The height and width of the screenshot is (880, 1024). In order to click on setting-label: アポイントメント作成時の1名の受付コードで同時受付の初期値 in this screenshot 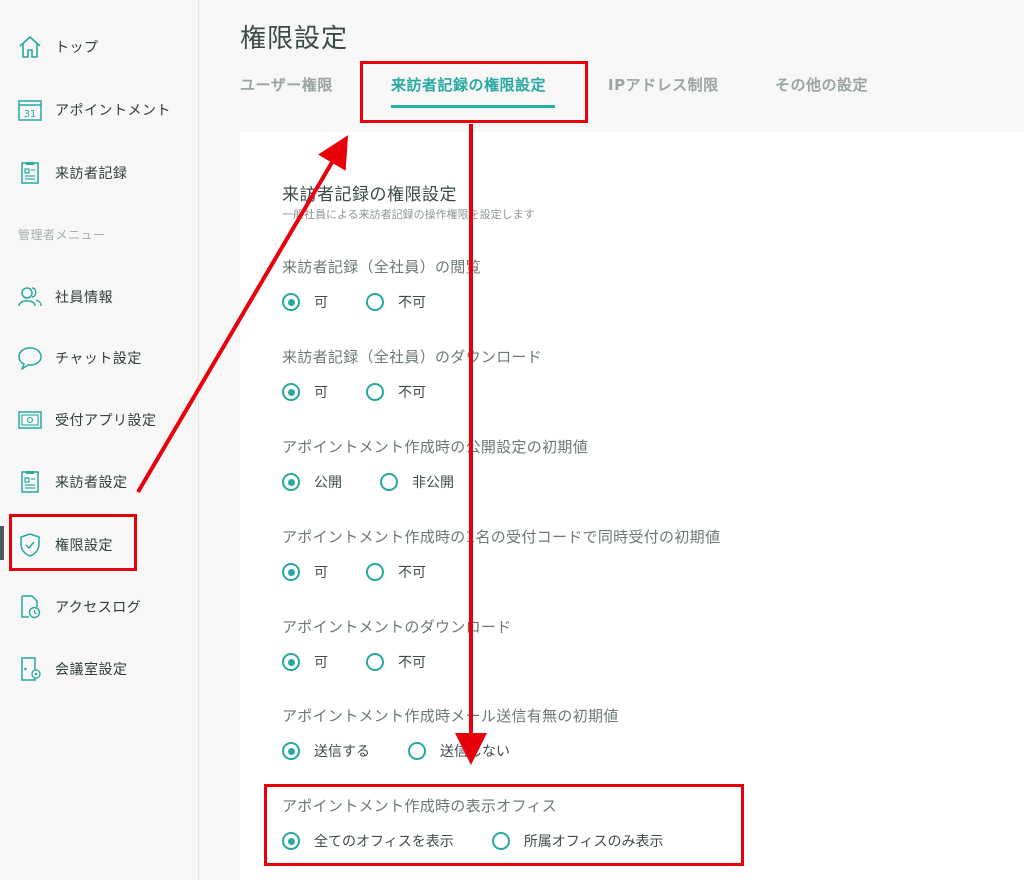, I will do `click(501, 537)`.